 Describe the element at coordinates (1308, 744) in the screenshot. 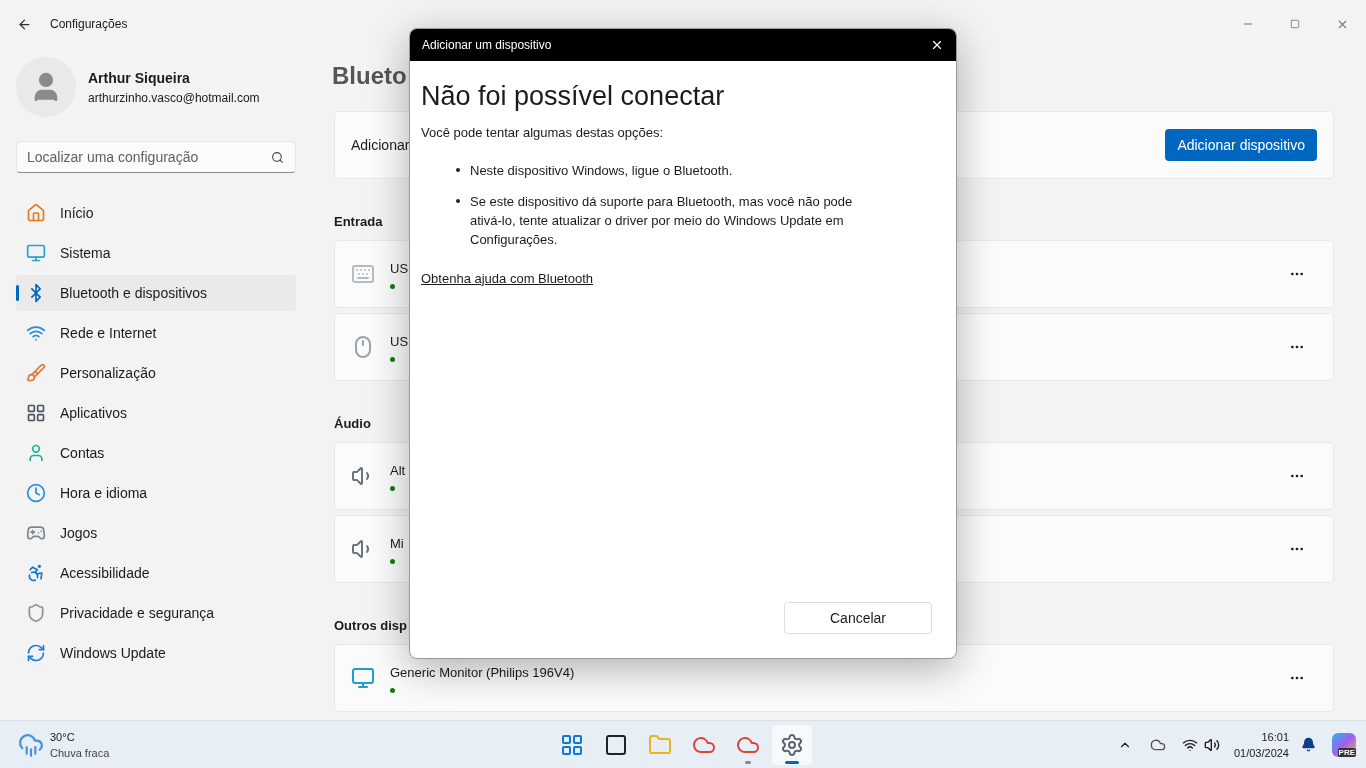

I see `notification-icon` at that location.